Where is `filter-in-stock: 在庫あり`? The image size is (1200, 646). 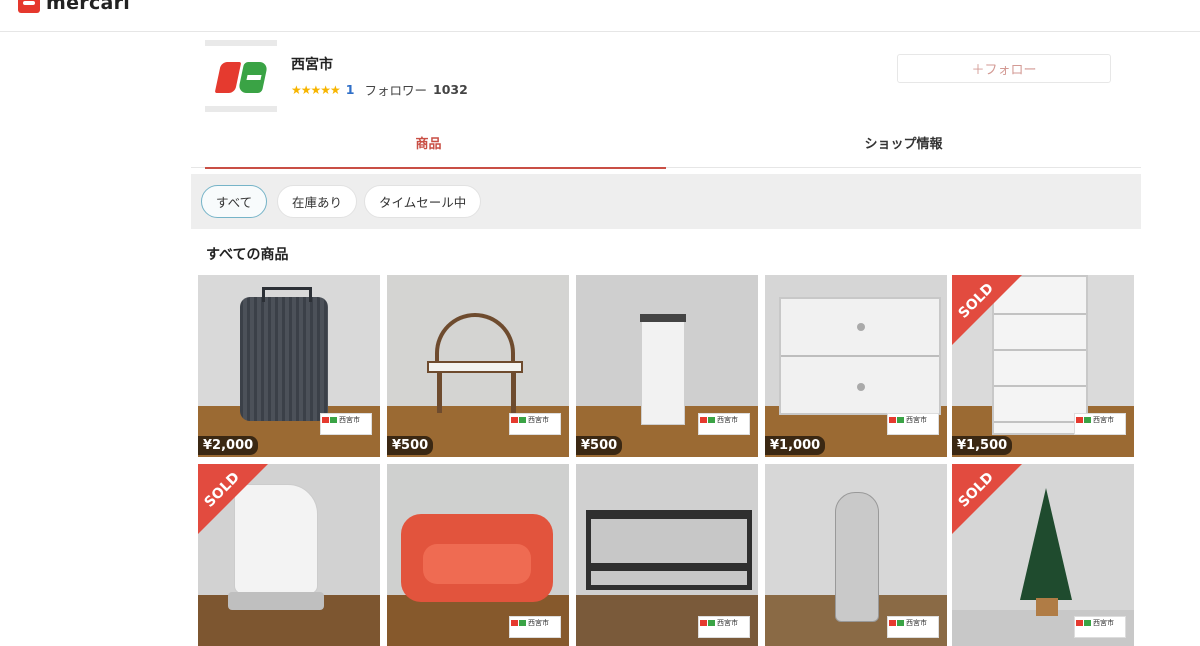 filter-in-stock: 在庫あり is located at coordinates (317, 201).